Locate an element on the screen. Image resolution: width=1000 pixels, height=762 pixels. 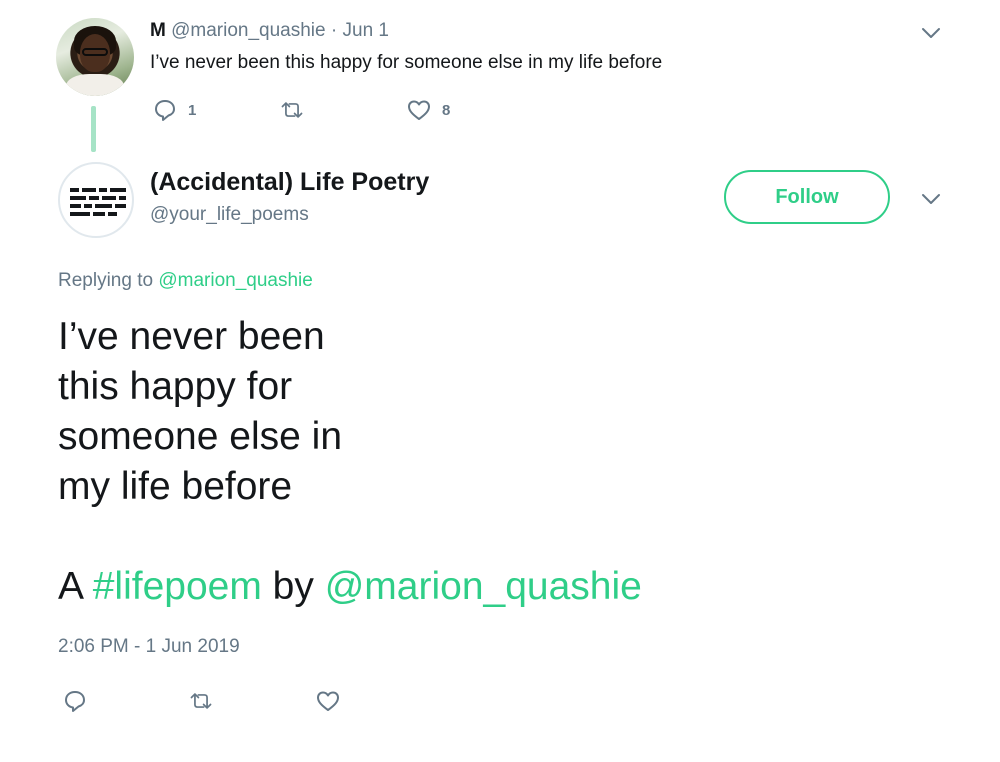
reply-count: 1 is located at coordinates (192, 110).